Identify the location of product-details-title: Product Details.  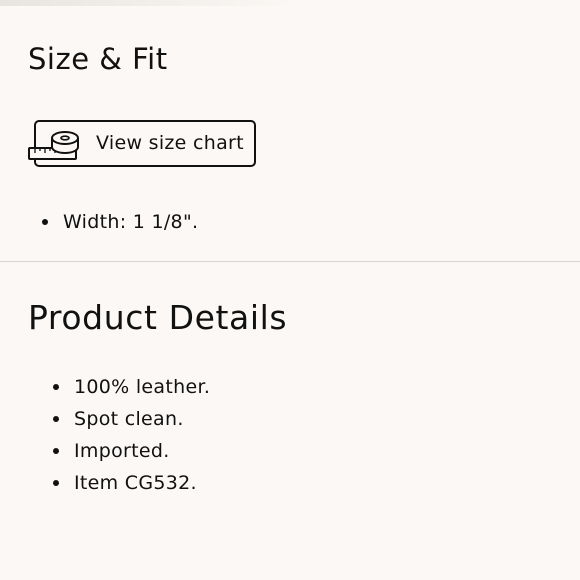
(158, 317).